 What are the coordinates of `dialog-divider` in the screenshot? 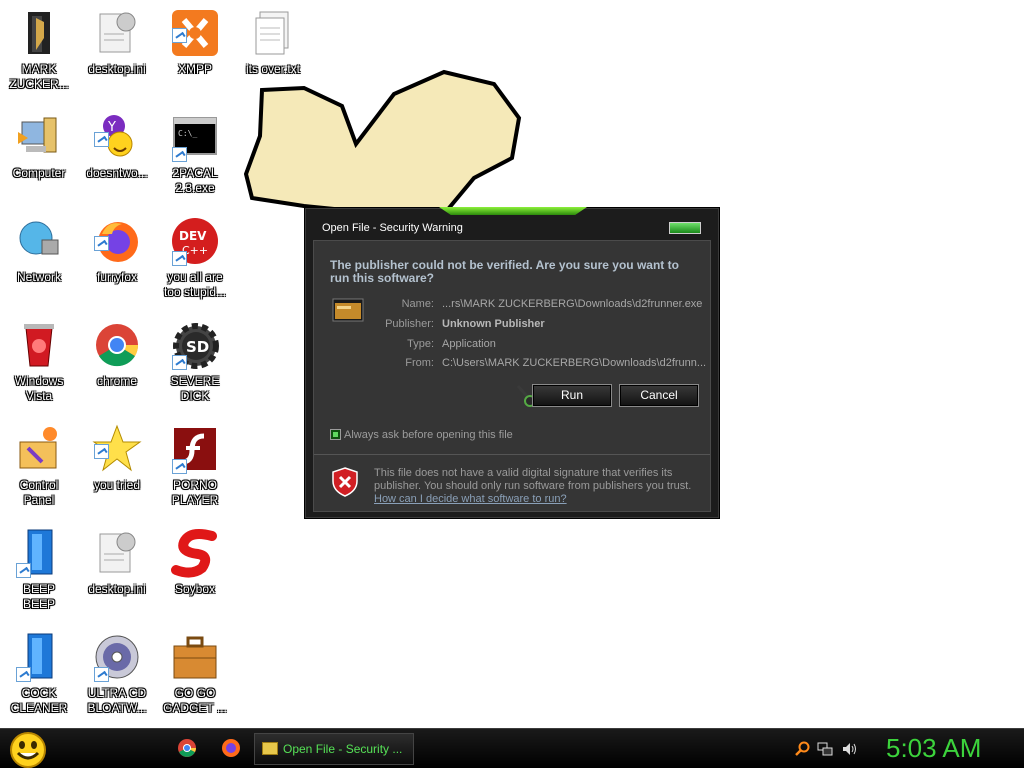 It's located at (512, 454).